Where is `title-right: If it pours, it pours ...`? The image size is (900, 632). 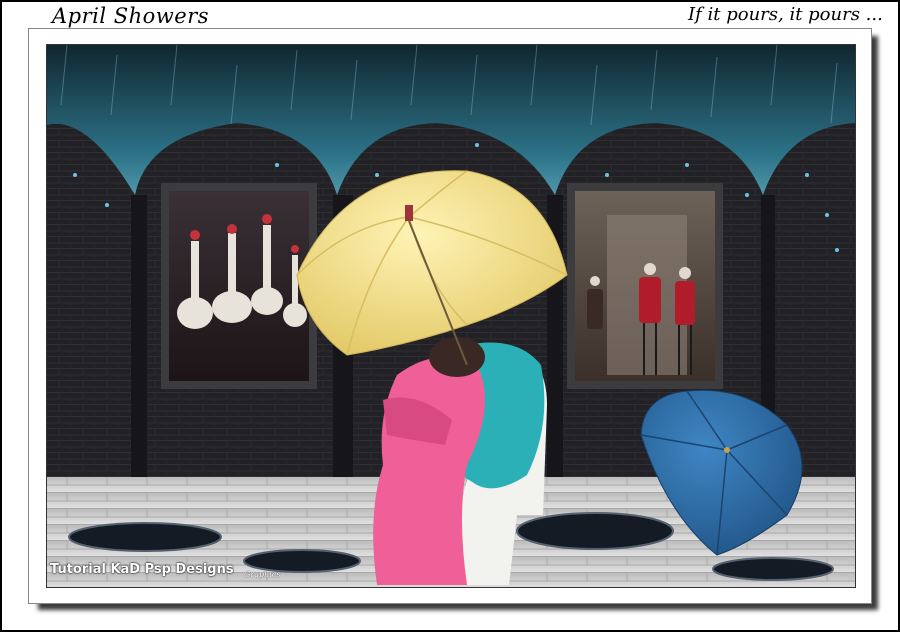
title-right: If it pours, it pours ... is located at coordinates (785, 14).